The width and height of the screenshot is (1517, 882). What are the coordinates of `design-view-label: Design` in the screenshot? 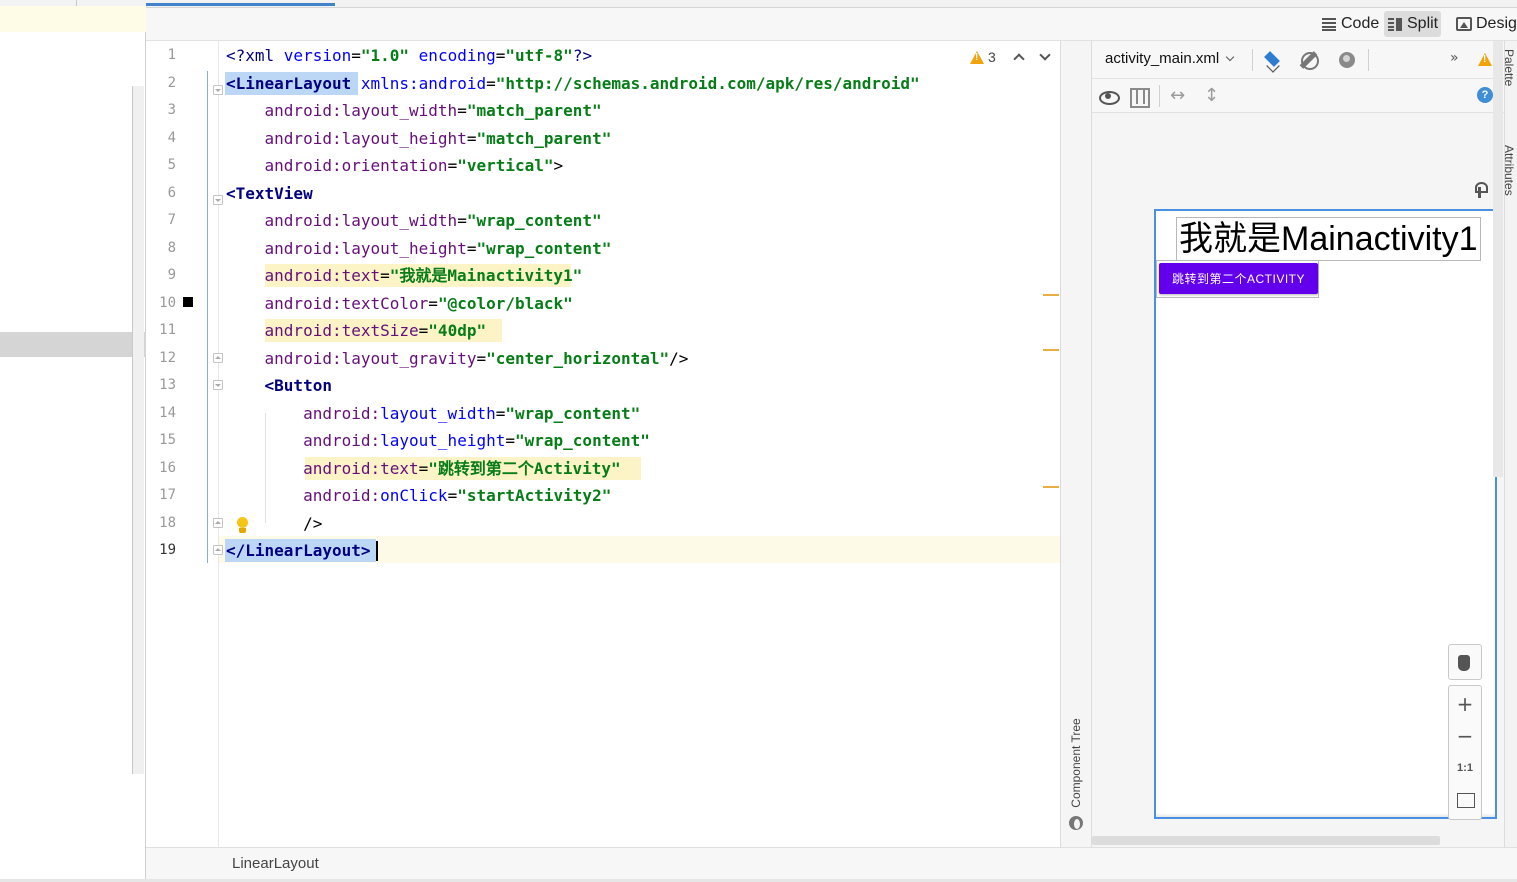 It's located at (1496, 23).